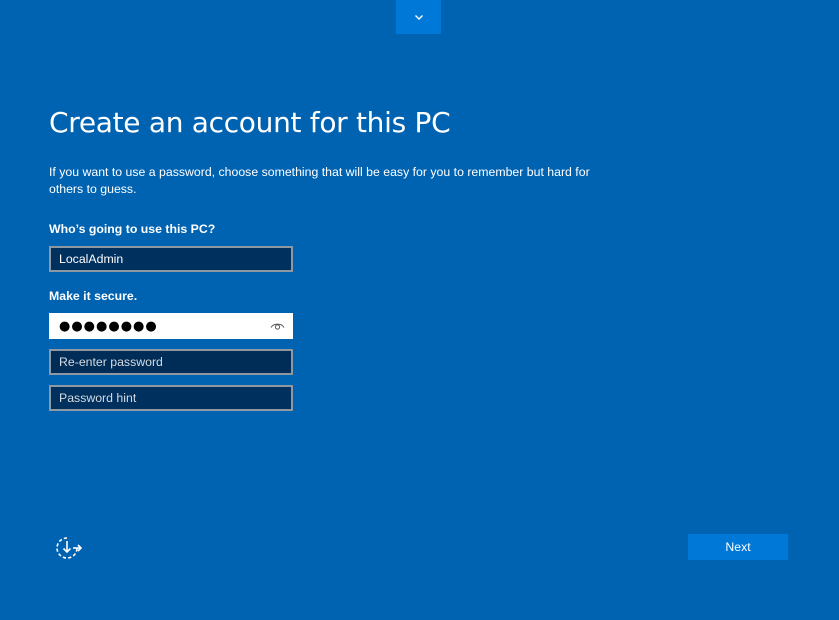 The image size is (839, 620). Describe the element at coordinates (738, 547) in the screenshot. I see `next-button: Next` at that location.